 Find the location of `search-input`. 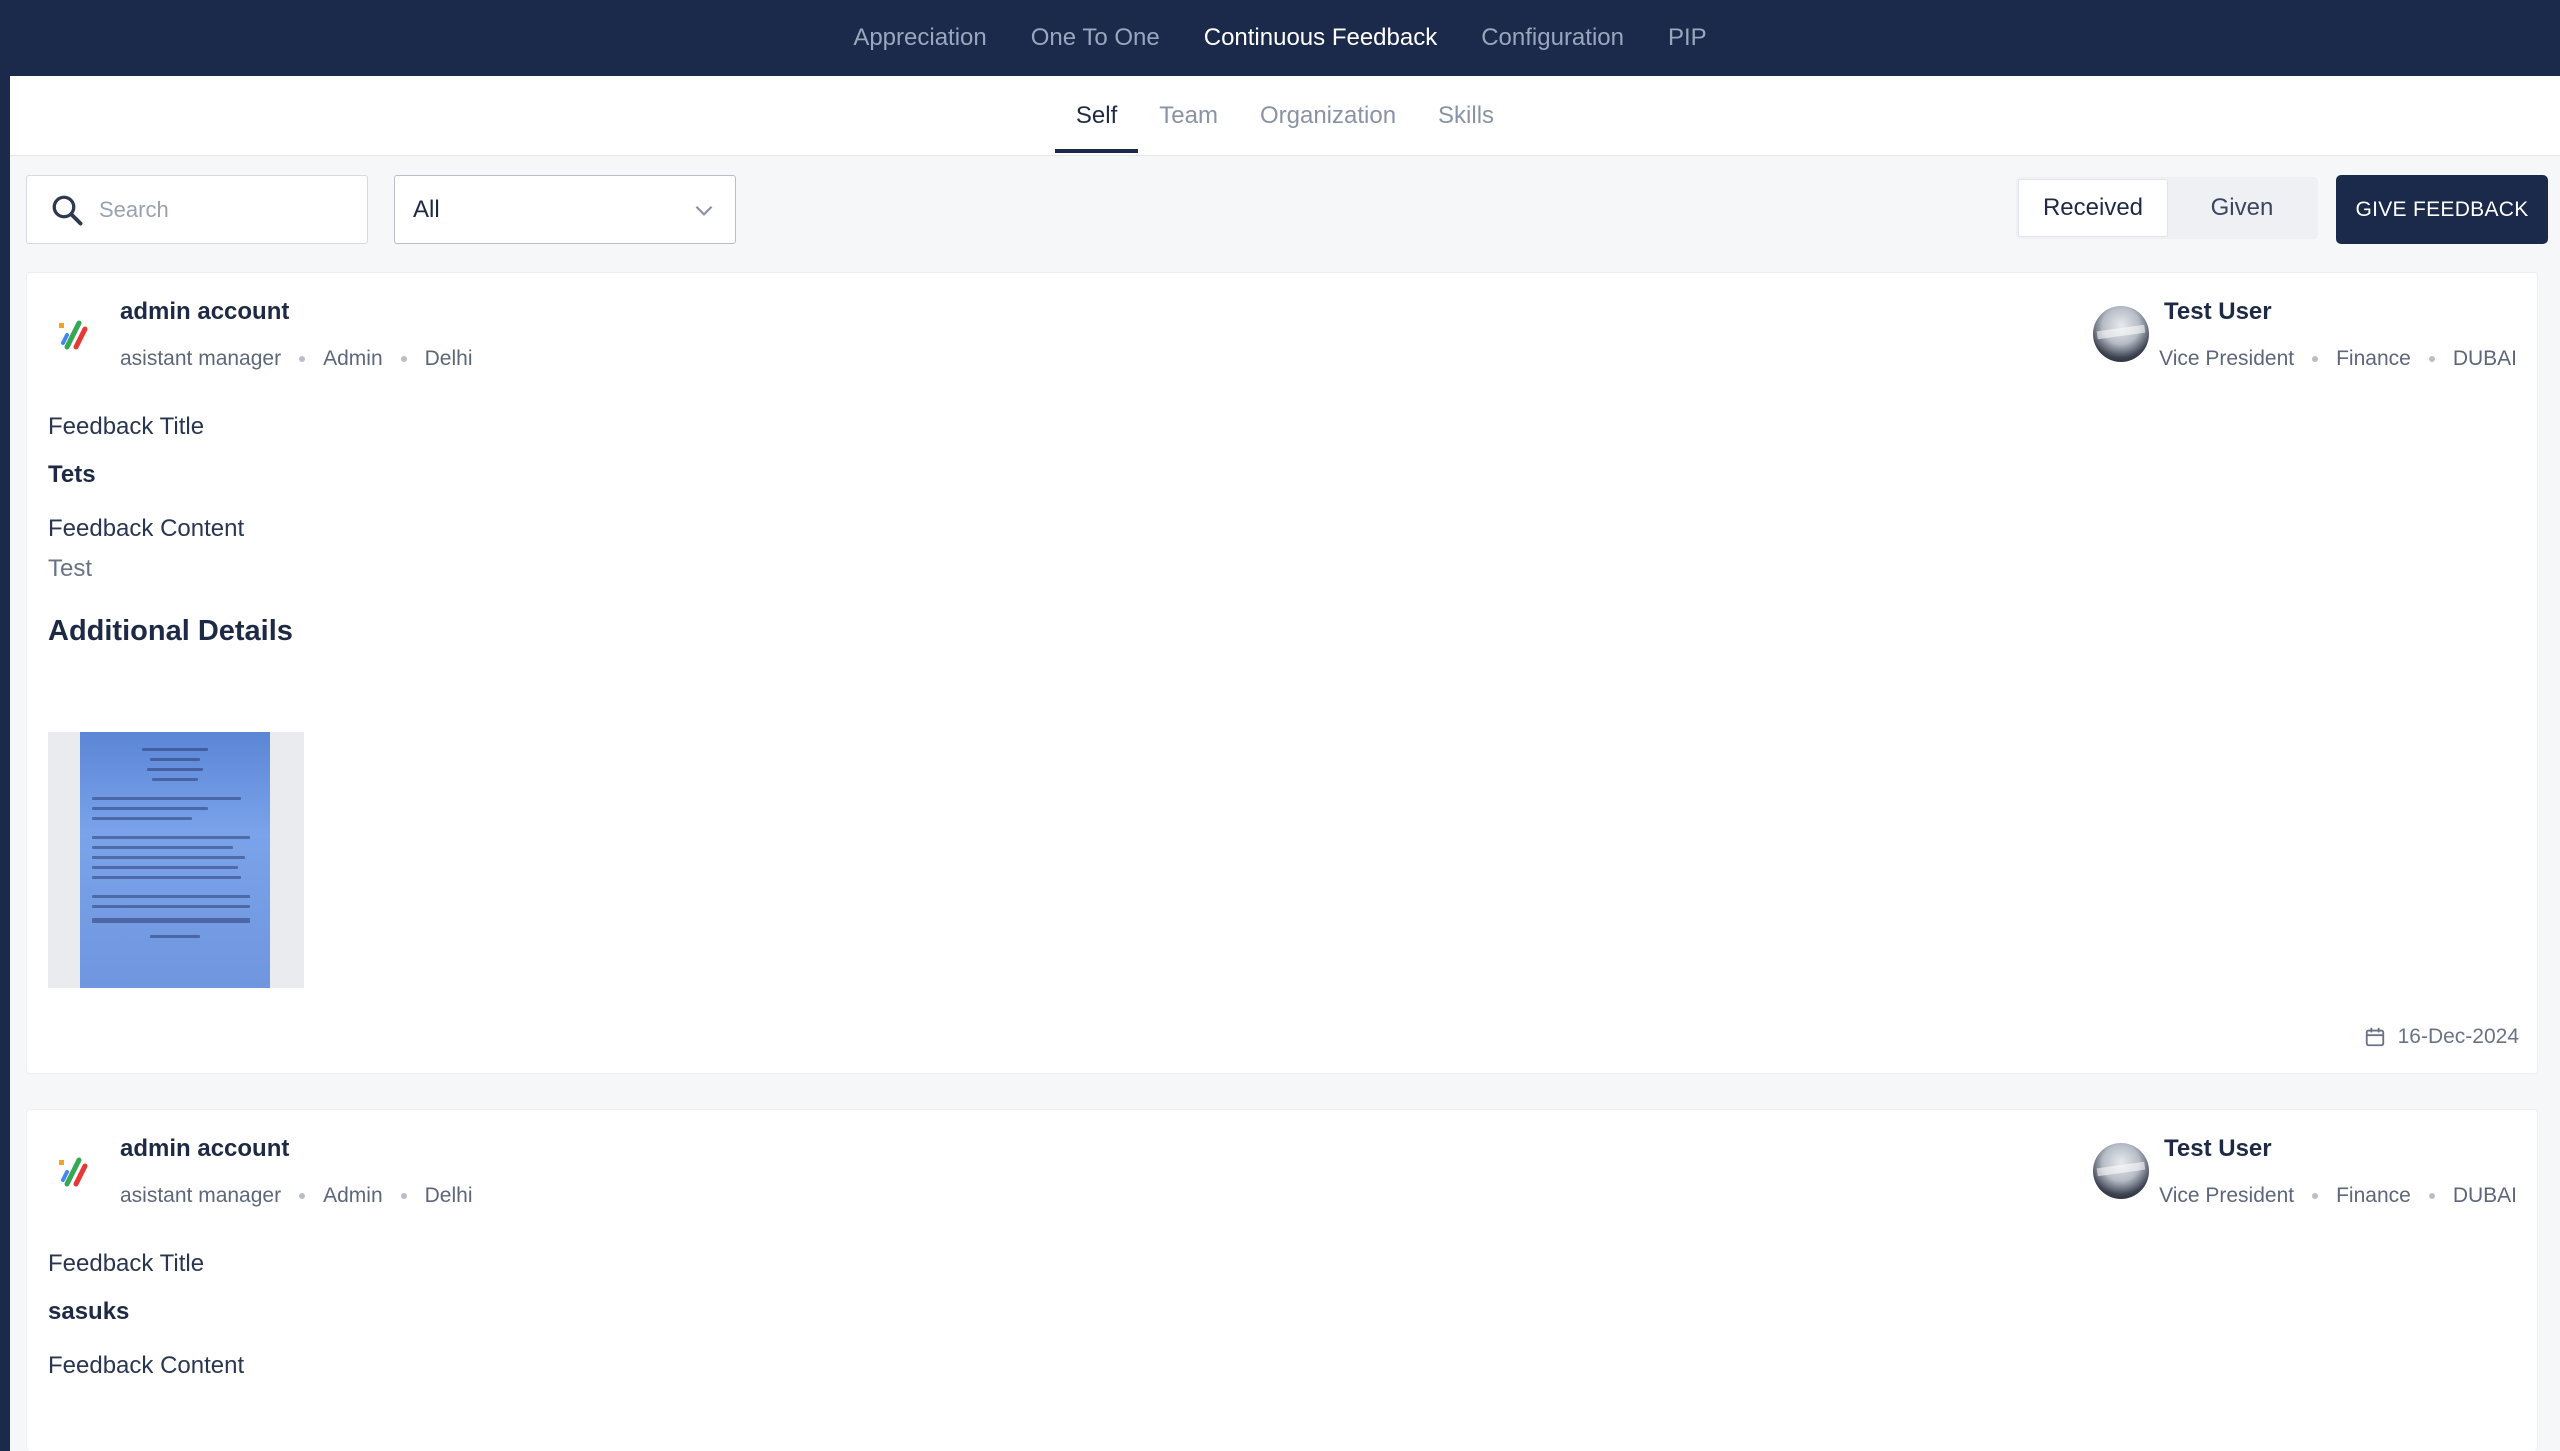

search-input is located at coordinates (219, 209).